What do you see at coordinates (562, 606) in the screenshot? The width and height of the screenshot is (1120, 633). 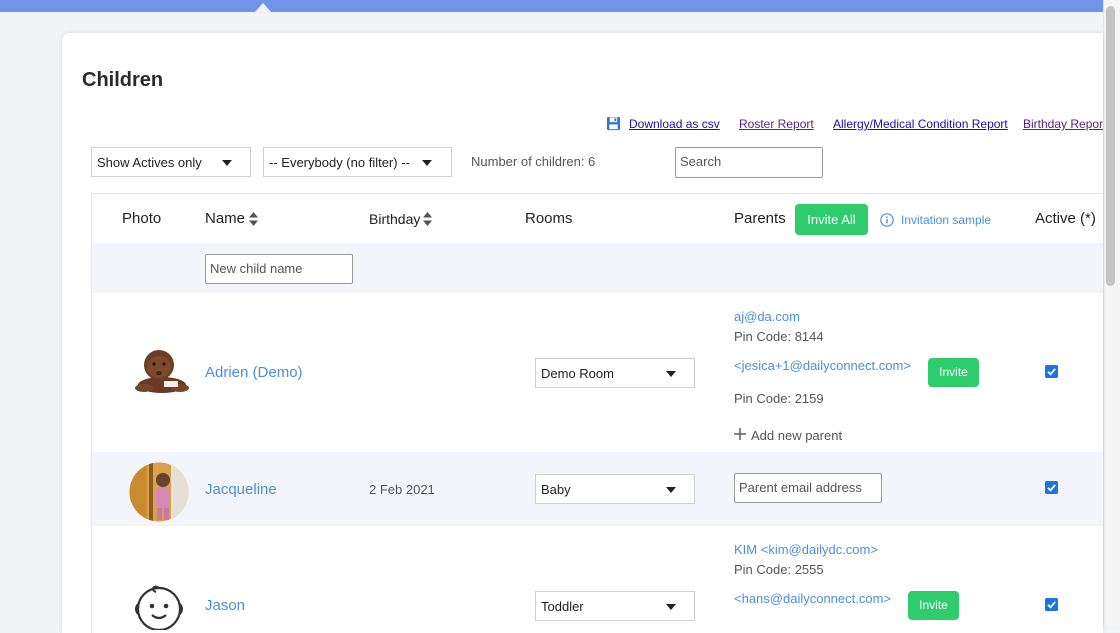 I see `room-value: Toddler` at bounding box center [562, 606].